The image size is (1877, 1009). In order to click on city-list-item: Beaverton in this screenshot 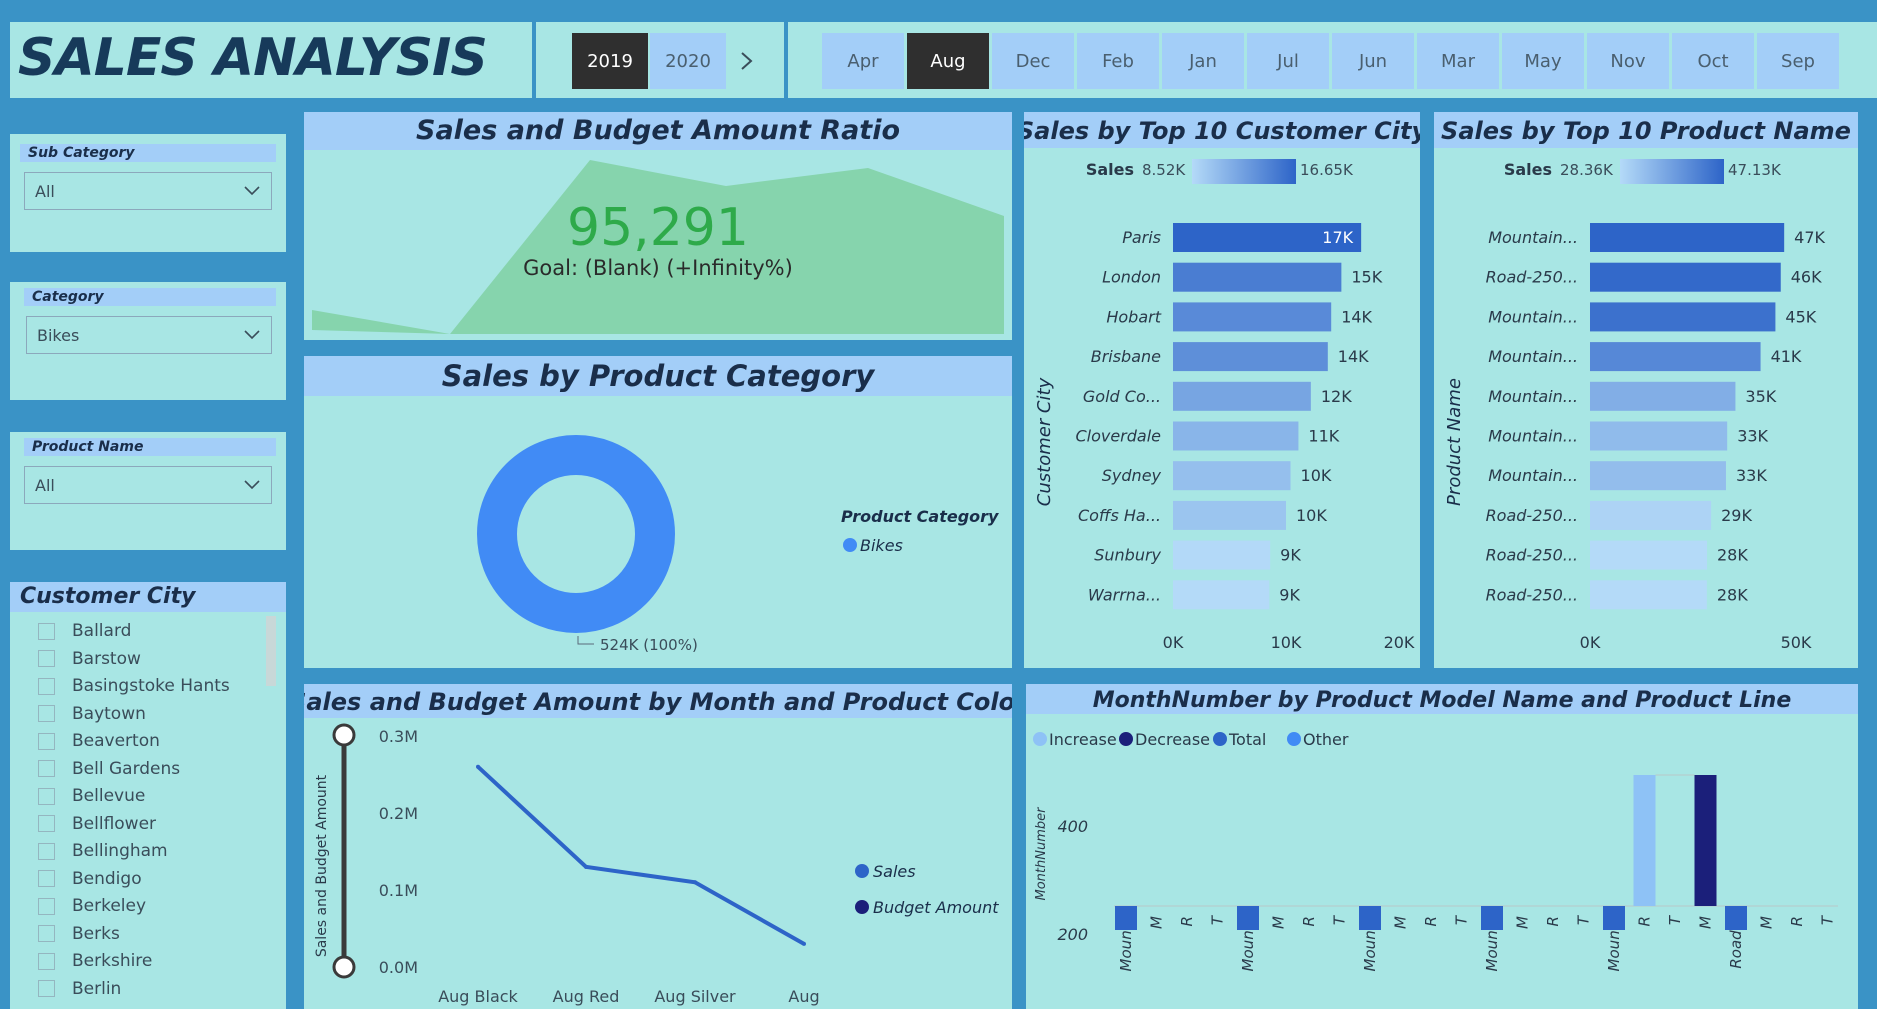, I will do `click(99, 741)`.